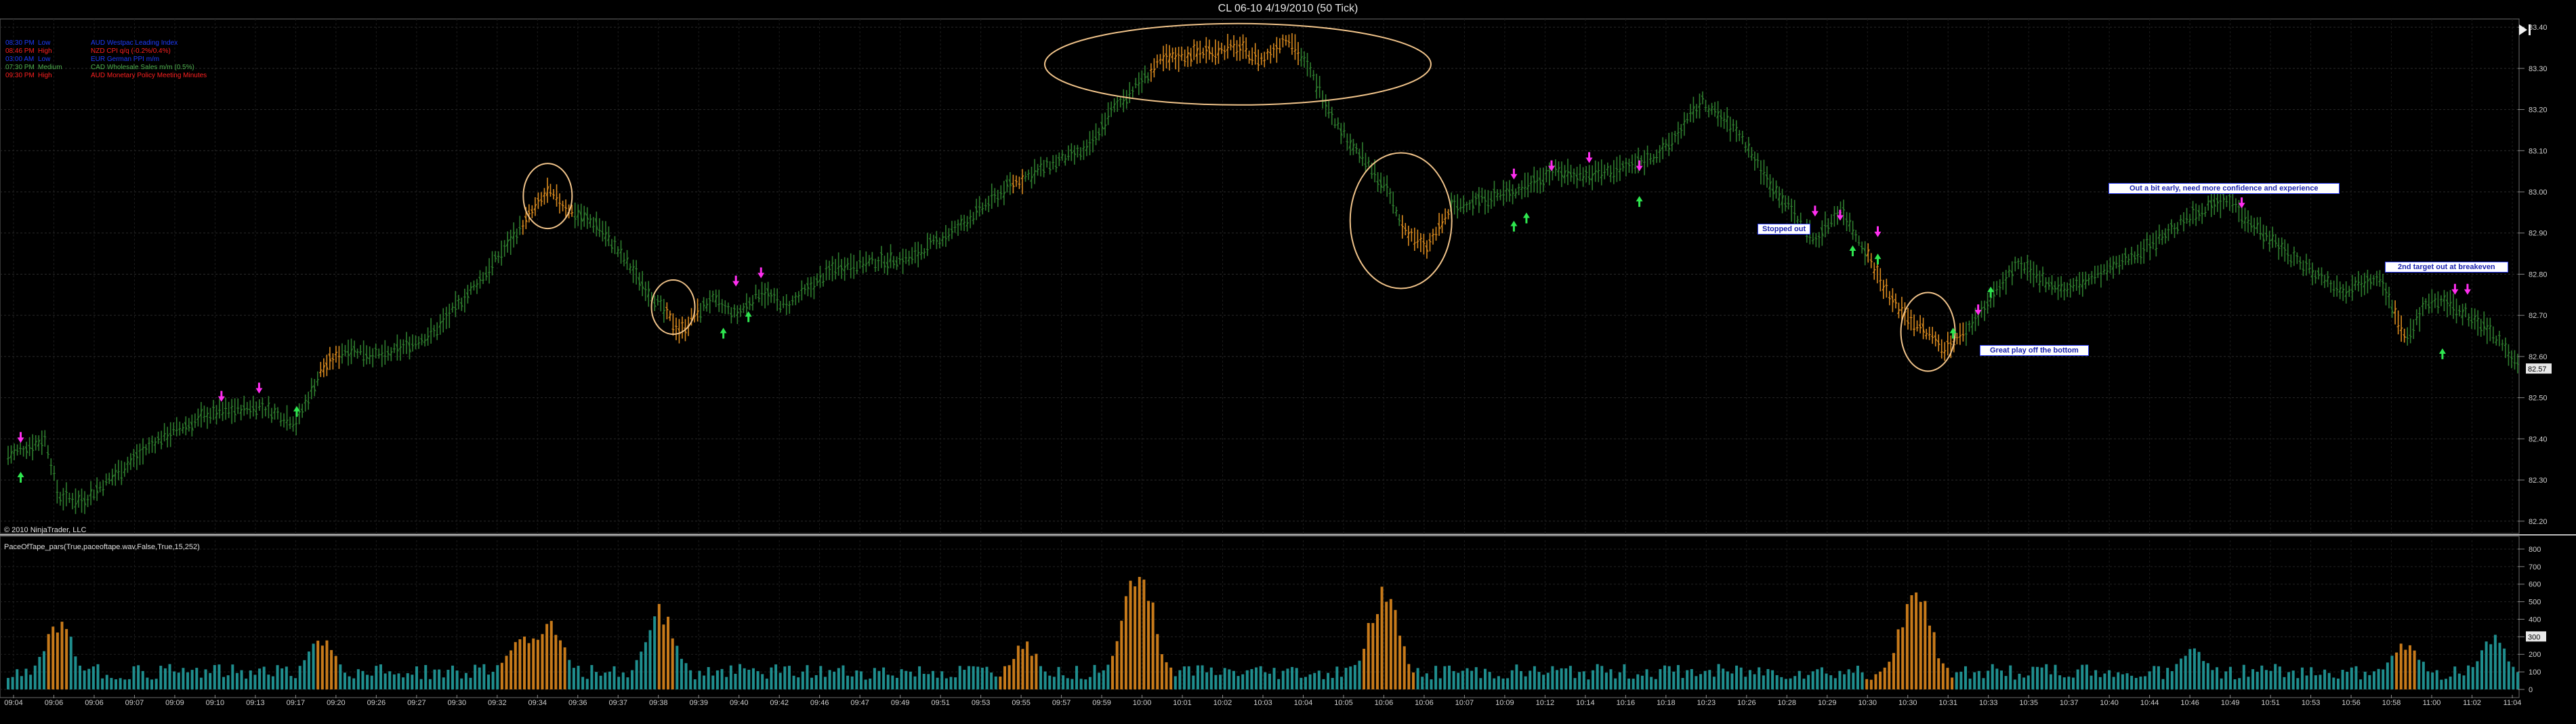 Image resolution: width=2576 pixels, height=724 pixels. Describe the element at coordinates (149, 75) in the screenshot. I see `news-text: AUD Monetary Policy Meeting Minutes` at that location.